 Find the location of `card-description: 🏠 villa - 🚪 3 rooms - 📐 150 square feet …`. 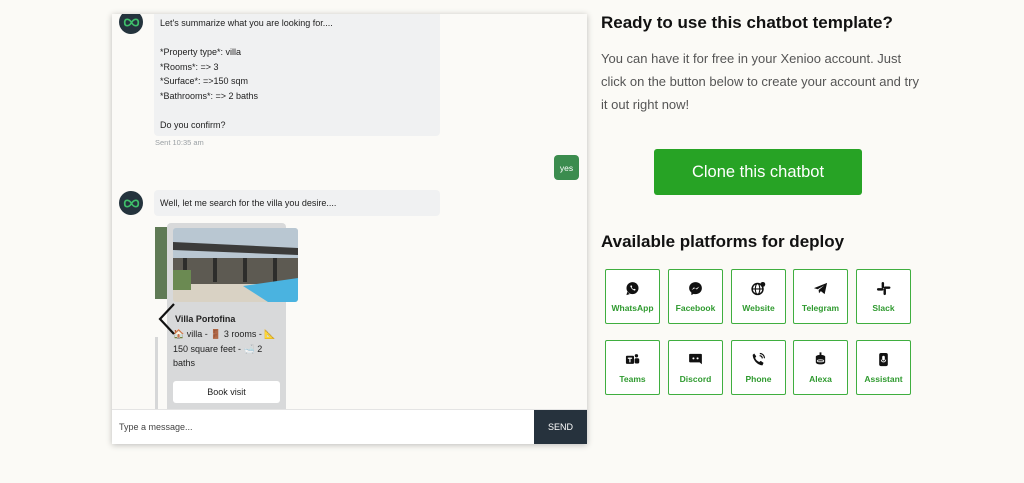

card-description: 🏠 villa - 🚪 3 rooms - 📐 150 square feet … is located at coordinates (224, 348).